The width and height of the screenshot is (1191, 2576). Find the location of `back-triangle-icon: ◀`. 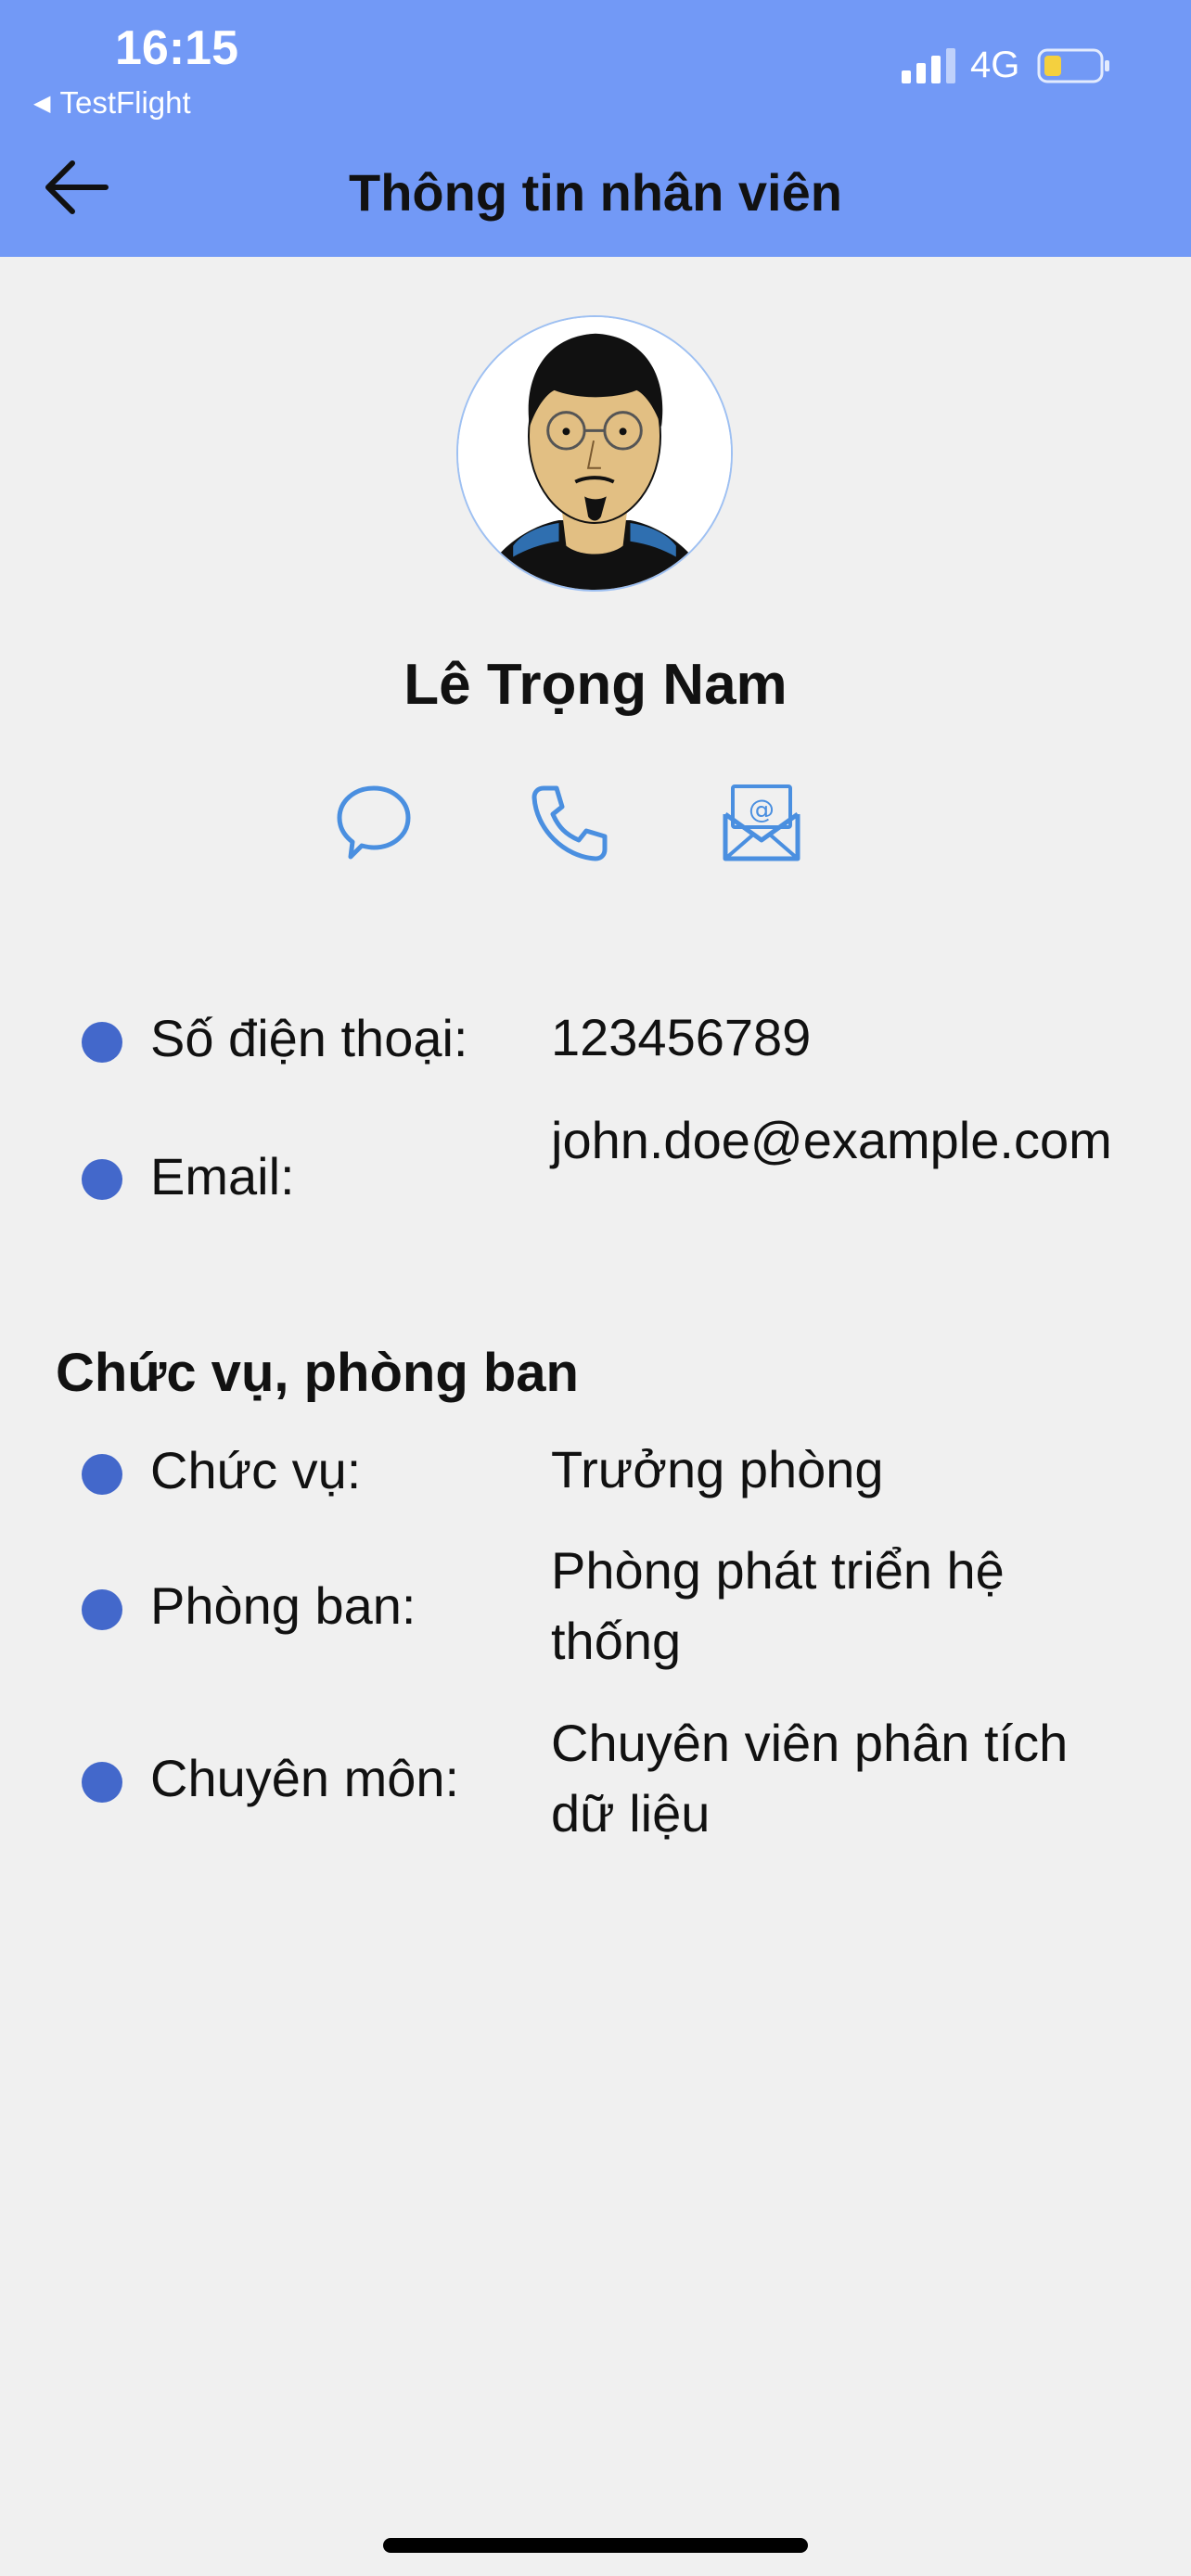

back-triangle-icon: ◀ is located at coordinates (42, 103).